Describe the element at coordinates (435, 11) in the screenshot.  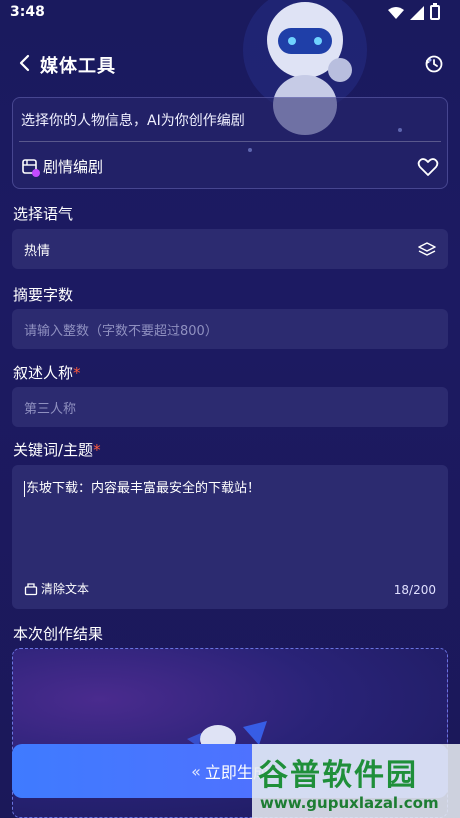
I see `battery-icon` at that location.